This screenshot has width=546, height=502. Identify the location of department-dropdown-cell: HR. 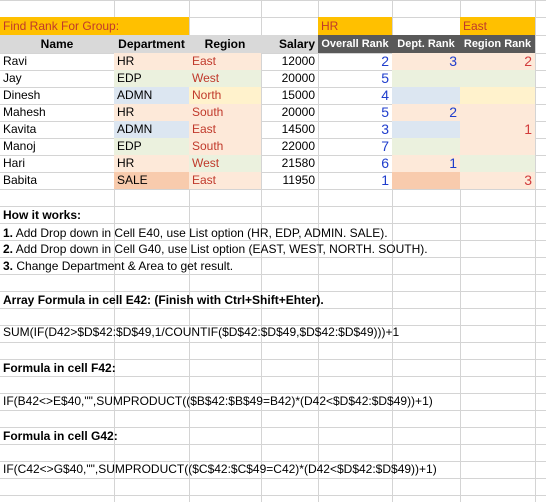
(355, 26).